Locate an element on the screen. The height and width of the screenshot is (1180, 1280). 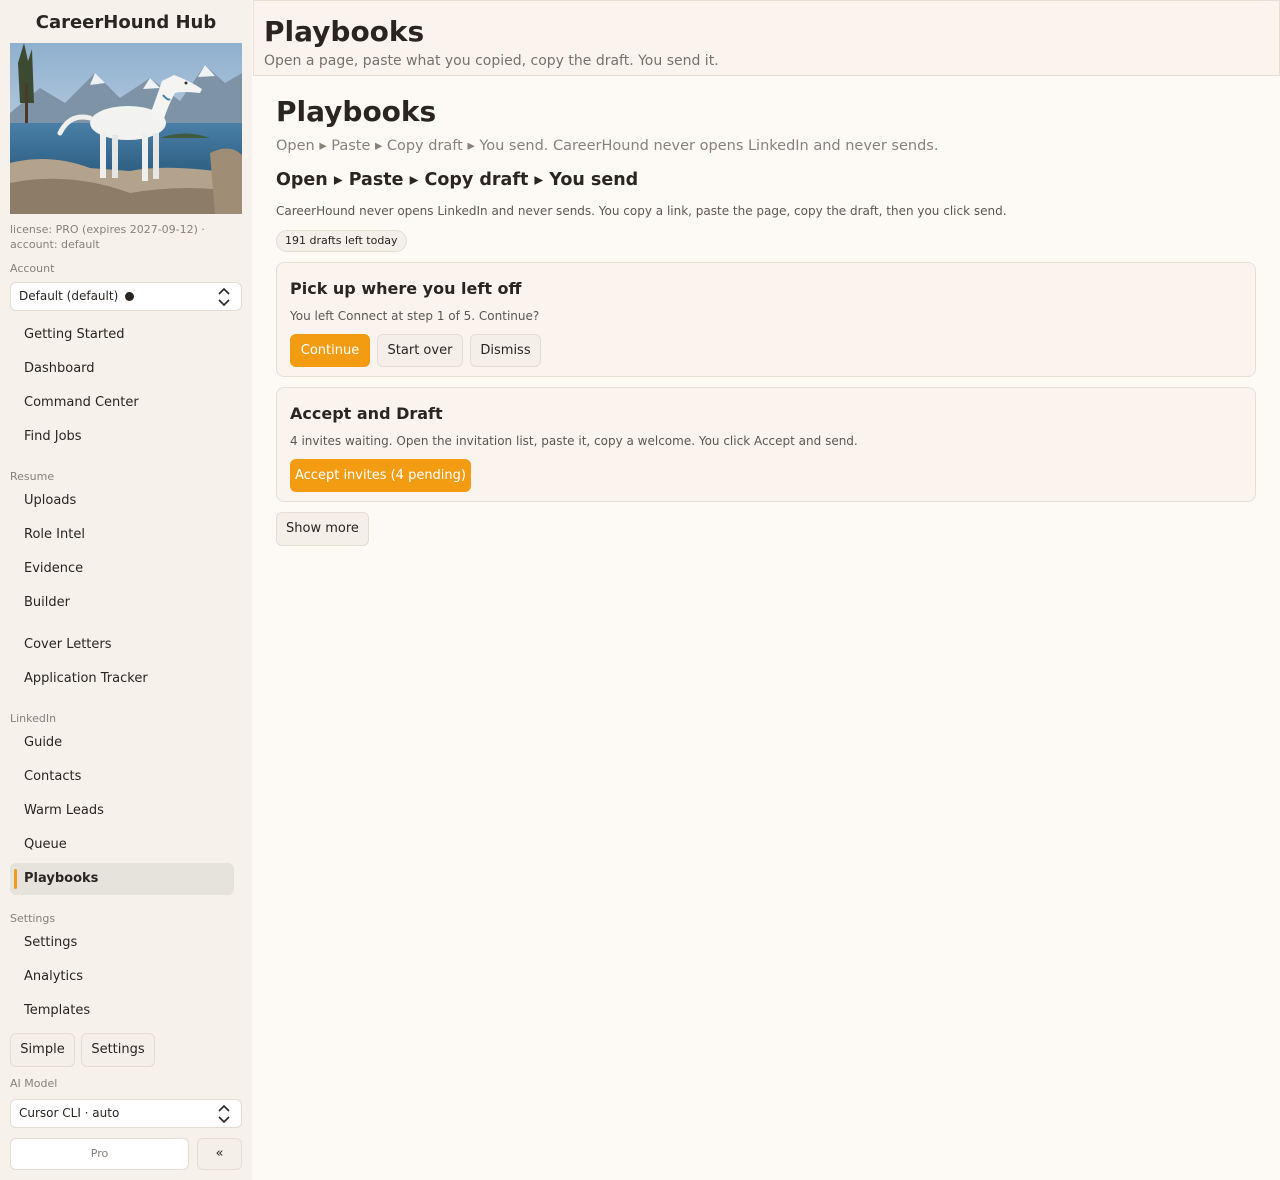
account-select: Default (default) is located at coordinates (126, 296).